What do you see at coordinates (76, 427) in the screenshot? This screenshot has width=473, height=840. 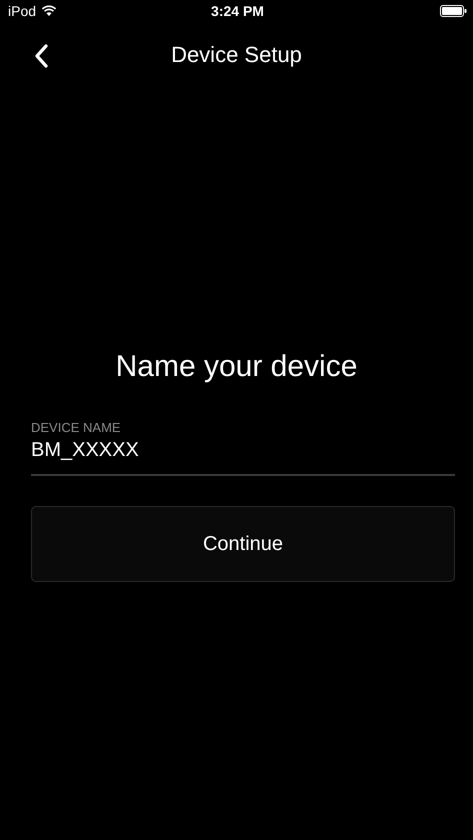 I see `field-label: DEVICE NAME` at bounding box center [76, 427].